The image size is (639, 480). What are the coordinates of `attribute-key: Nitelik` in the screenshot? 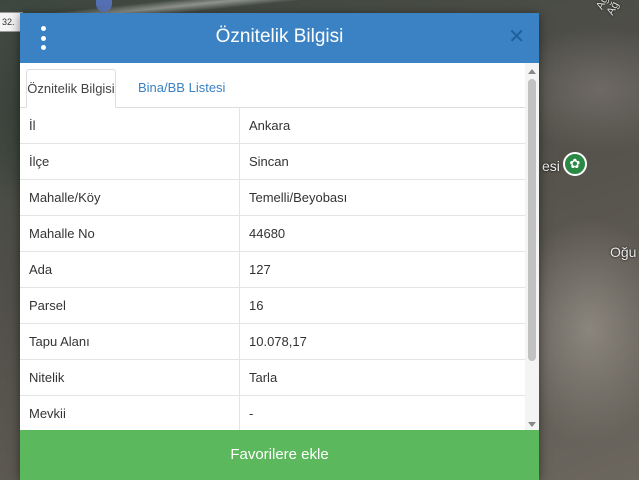 It's located at (130, 377).